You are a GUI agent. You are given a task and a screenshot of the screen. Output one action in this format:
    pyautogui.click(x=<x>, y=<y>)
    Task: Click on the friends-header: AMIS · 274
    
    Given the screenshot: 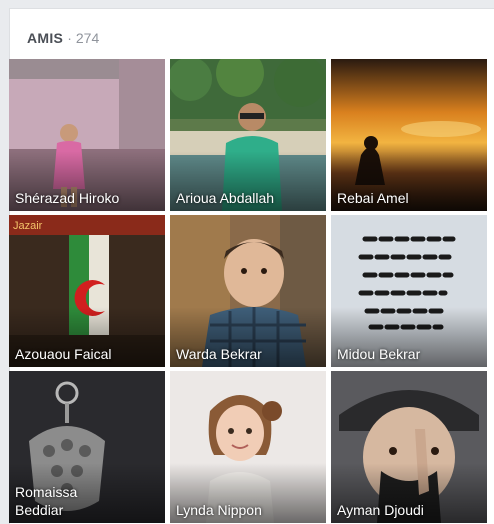 What is the action you would take?
    pyautogui.click(x=252, y=36)
    